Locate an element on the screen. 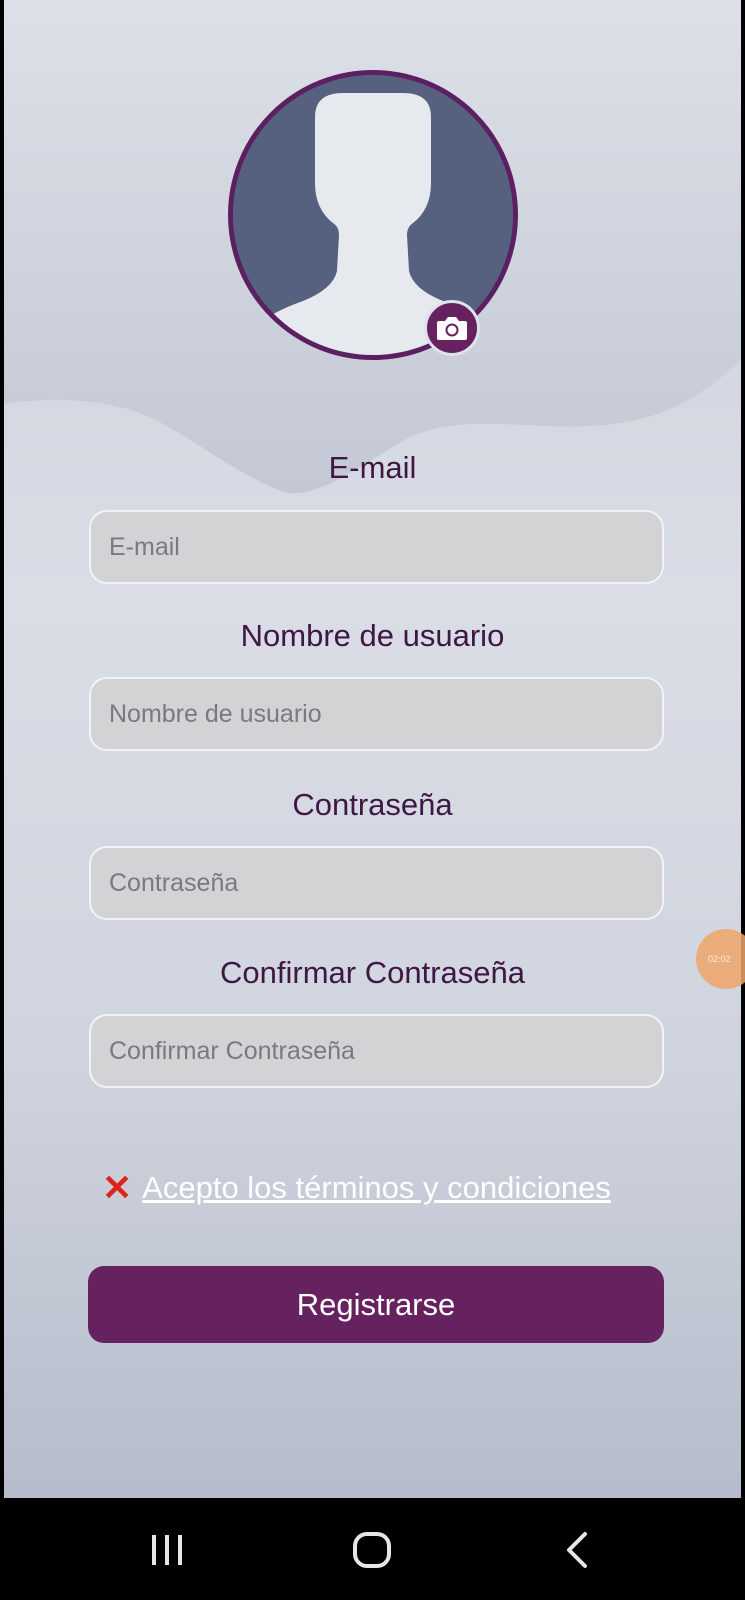 Image resolution: width=745 pixels, height=1600 pixels. password-label: Contraseña is located at coordinates (372, 804).